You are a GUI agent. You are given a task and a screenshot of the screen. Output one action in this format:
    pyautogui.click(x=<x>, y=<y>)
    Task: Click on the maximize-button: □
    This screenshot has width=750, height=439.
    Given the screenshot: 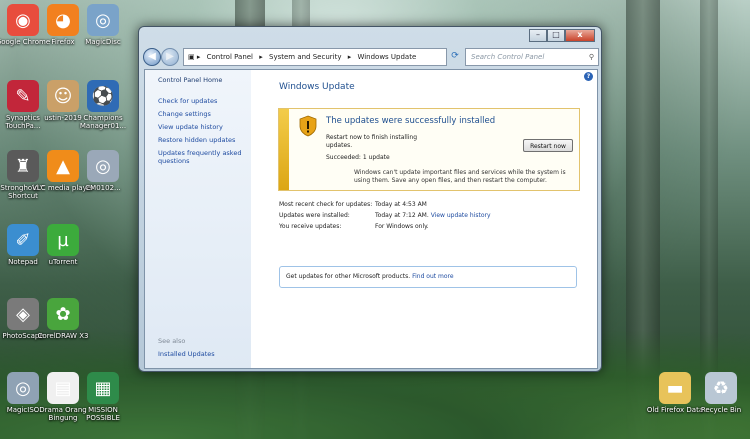 What is the action you would take?
    pyautogui.click(x=556, y=35)
    